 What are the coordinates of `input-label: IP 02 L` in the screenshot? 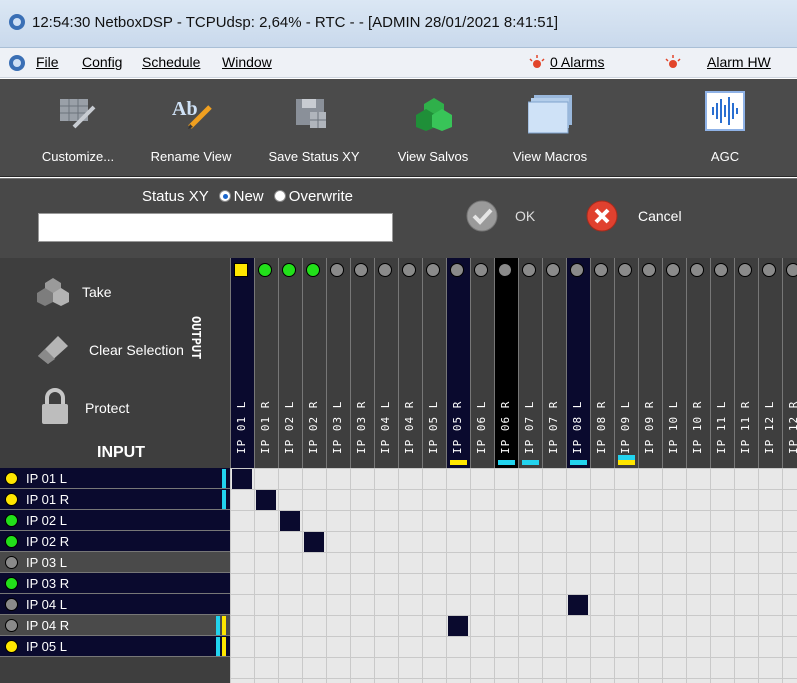 It's located at (46, 520).